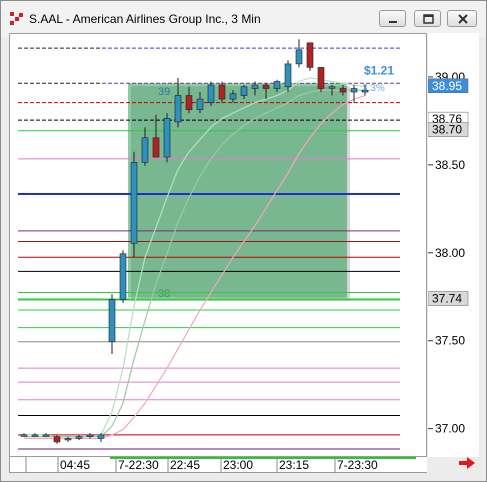 This screenshot has width=487, height=482. What do you see at coordinates (75, 465) in the screenshot?
I see `time-tick-label-0: 04:45` at bounding box center [75, 465].